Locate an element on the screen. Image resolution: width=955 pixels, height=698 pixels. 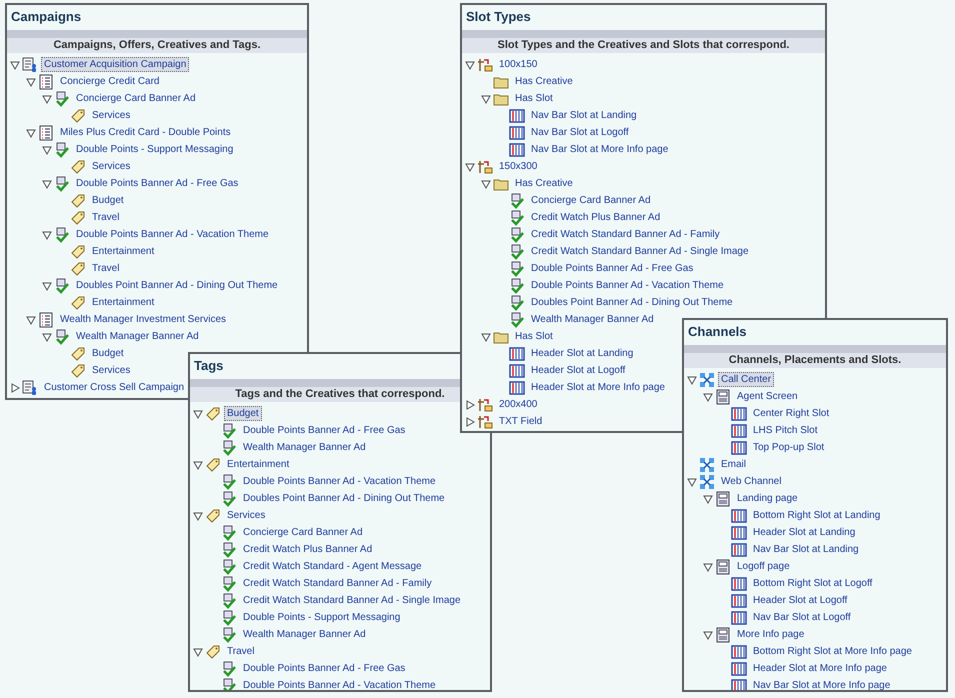
tree-item: Credit Watch Standard Banner Ad - Single Image is located at coordinates (352, 600).